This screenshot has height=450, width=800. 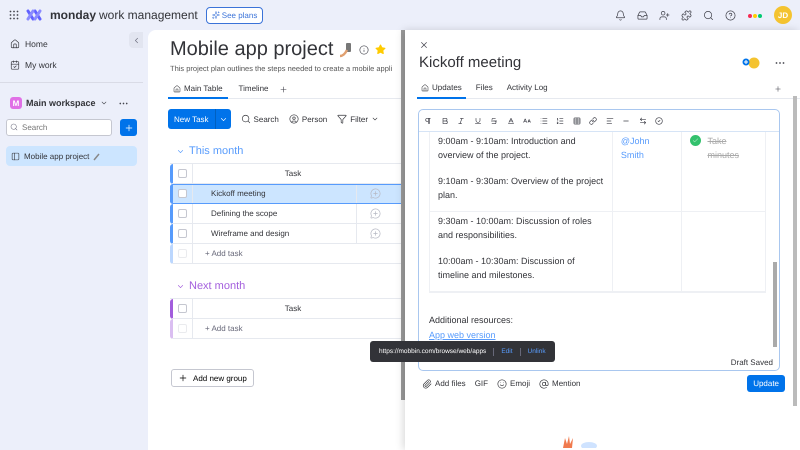 What do you see at coordinates (620, 15) in the screenshot?
I see `notifications-icon` at bounding box center [620, 15].